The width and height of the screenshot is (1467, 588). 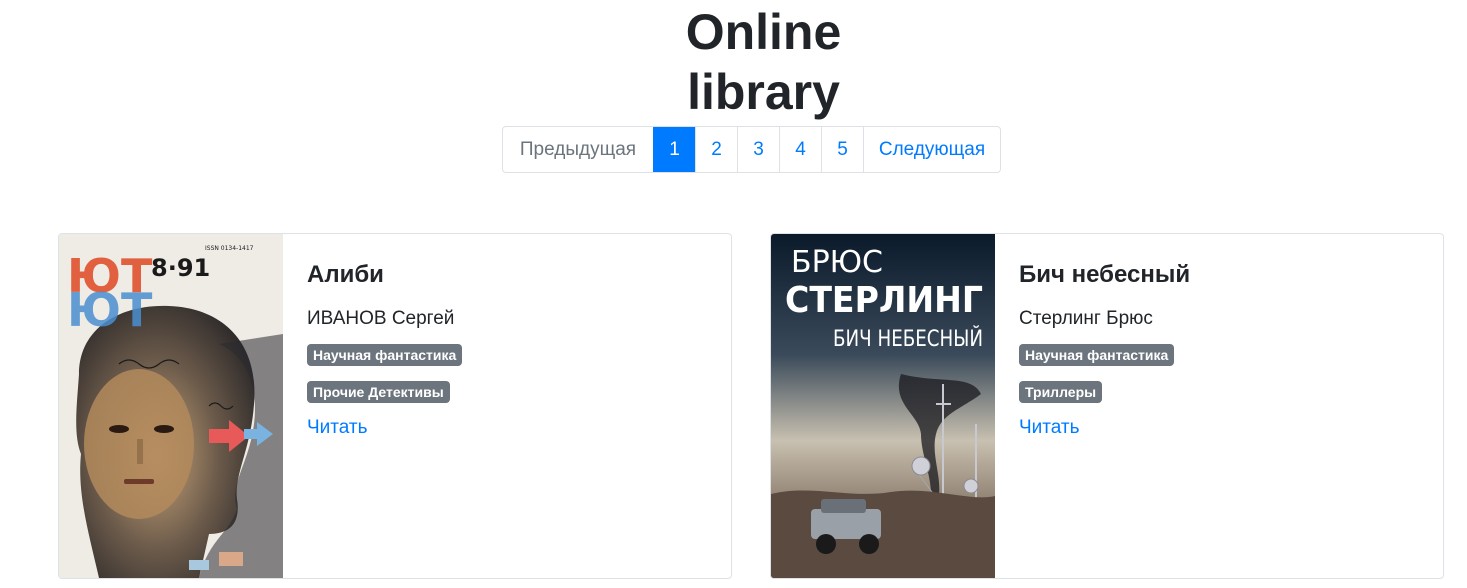 What do you see at coordinates (763, 92) in the screenshot?
I see `page-title-line-2: library` at bounding box center [763, 92].